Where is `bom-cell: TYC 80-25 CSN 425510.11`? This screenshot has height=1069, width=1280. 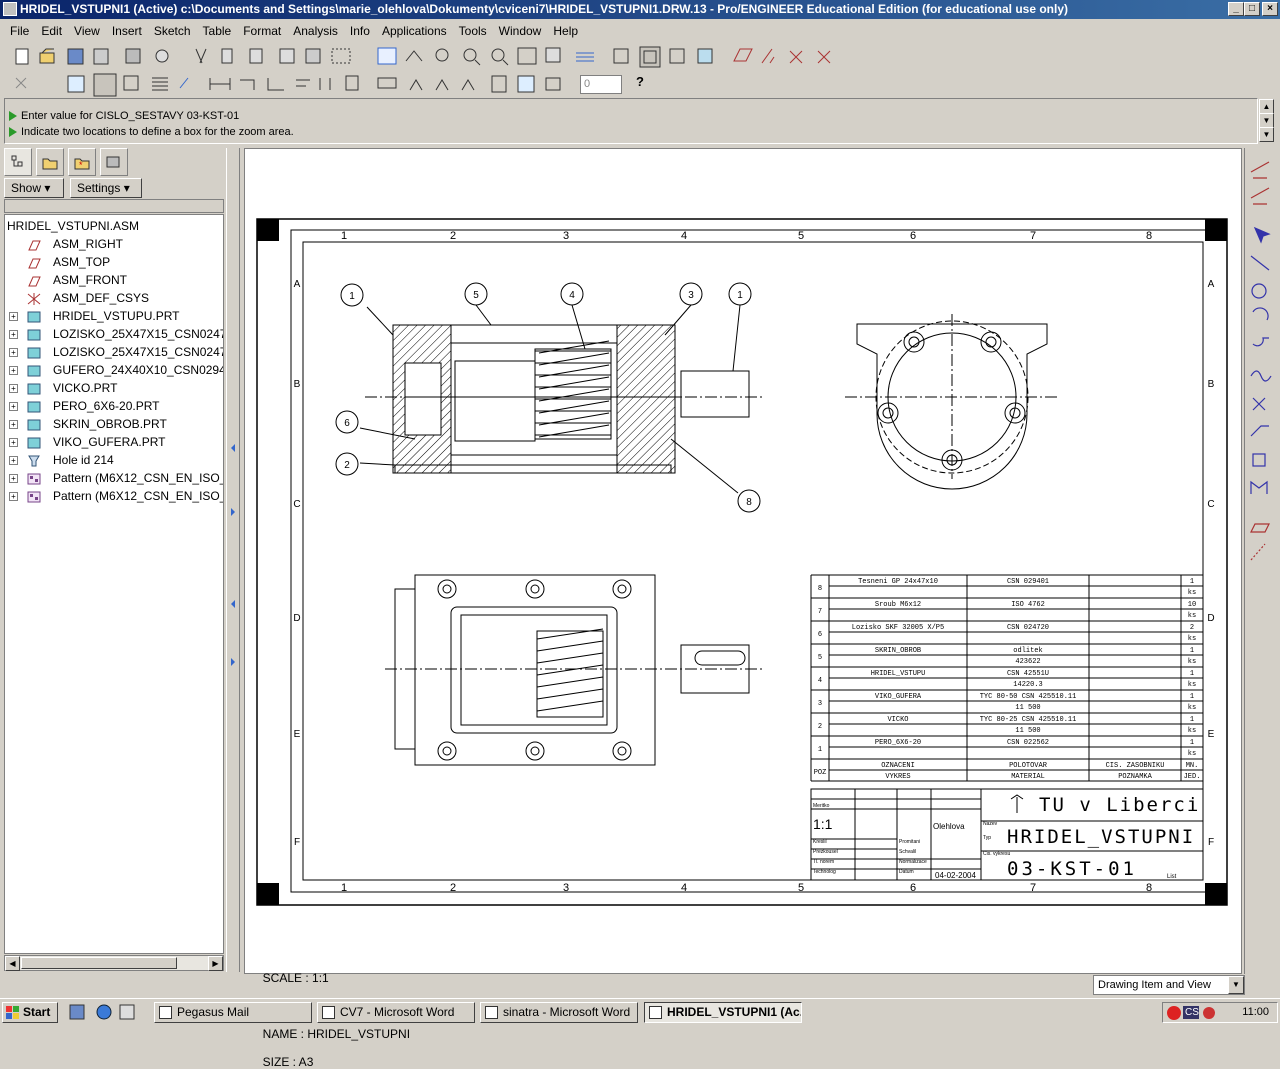 bom-cell: TYC 80-25 CSN 425510.11 is located at coordinates (1028, 720).